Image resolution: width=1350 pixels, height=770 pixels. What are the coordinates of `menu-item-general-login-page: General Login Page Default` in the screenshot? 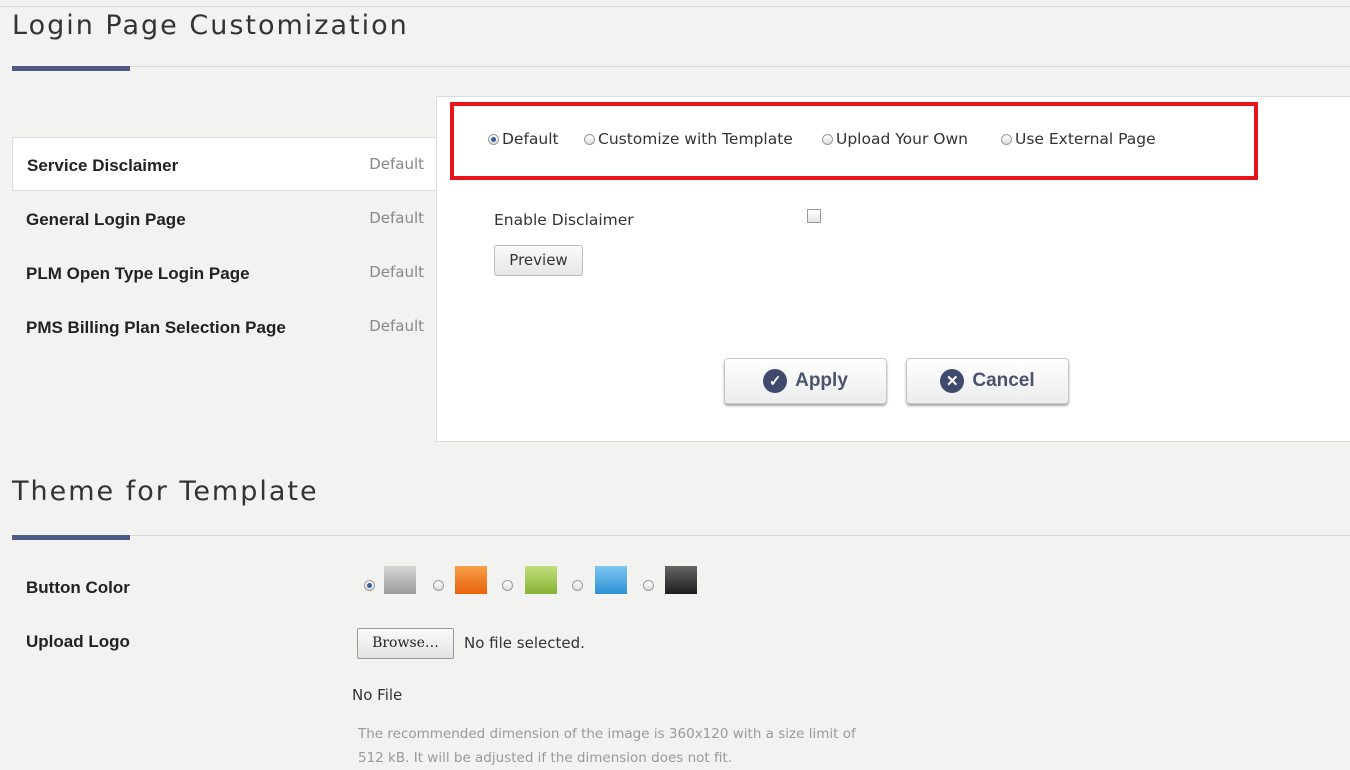 It's located at (224, 219).